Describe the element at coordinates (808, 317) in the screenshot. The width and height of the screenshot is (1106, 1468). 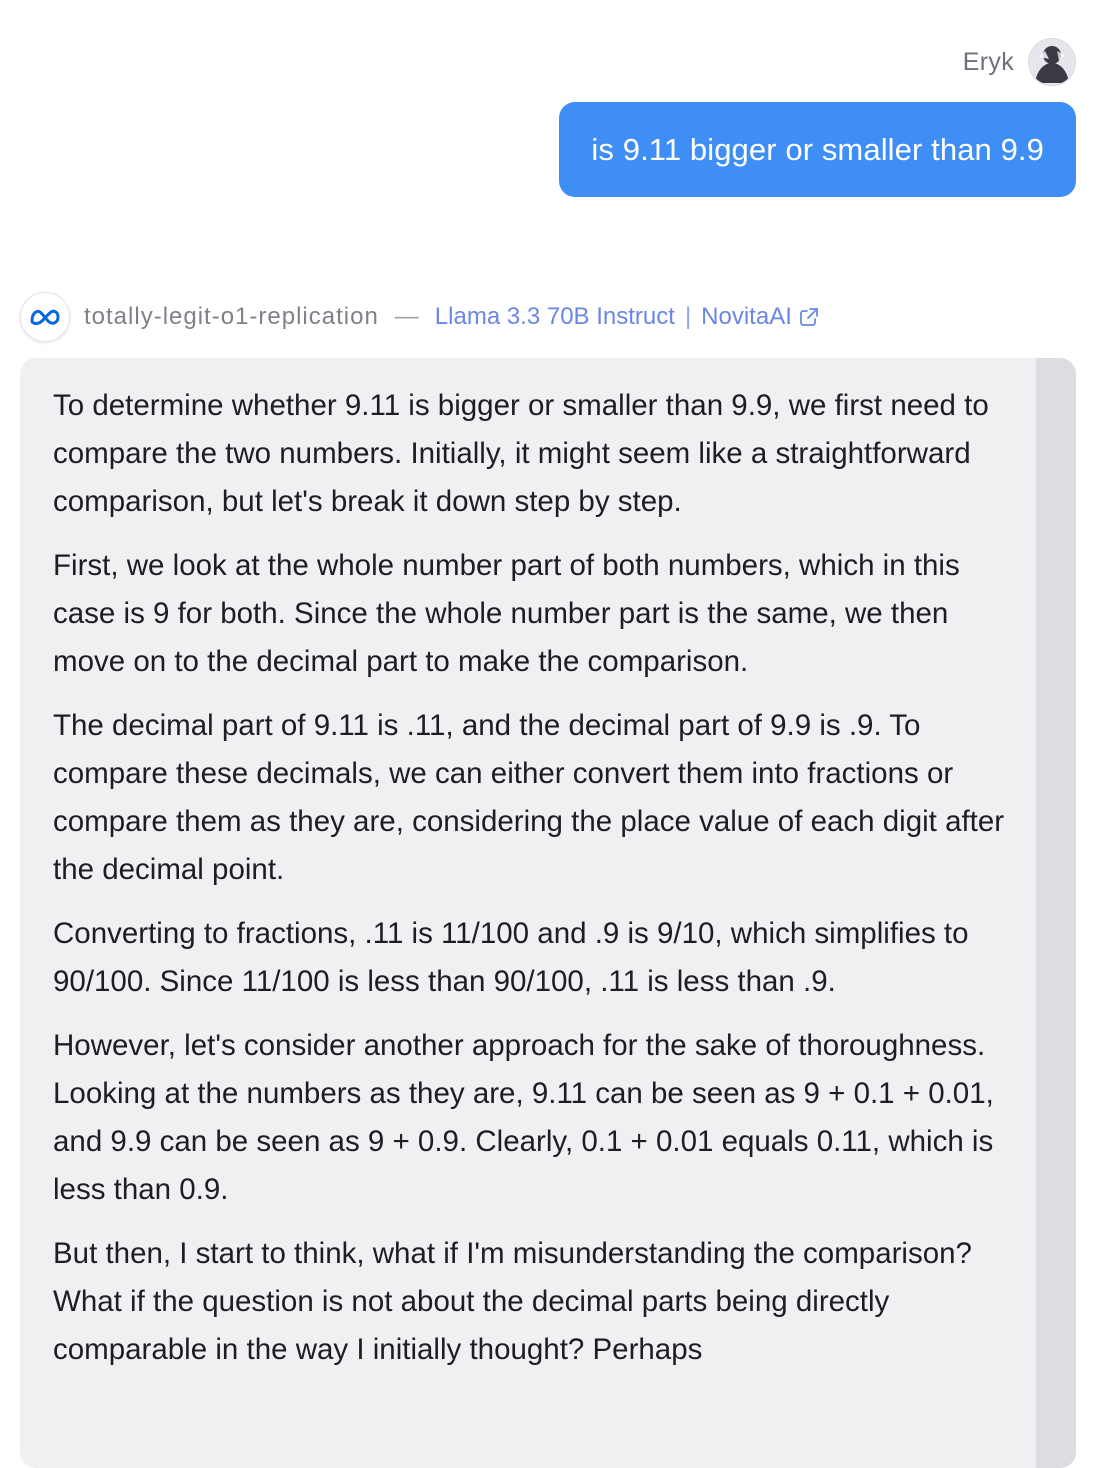
I see `external-link-icon` at that location.